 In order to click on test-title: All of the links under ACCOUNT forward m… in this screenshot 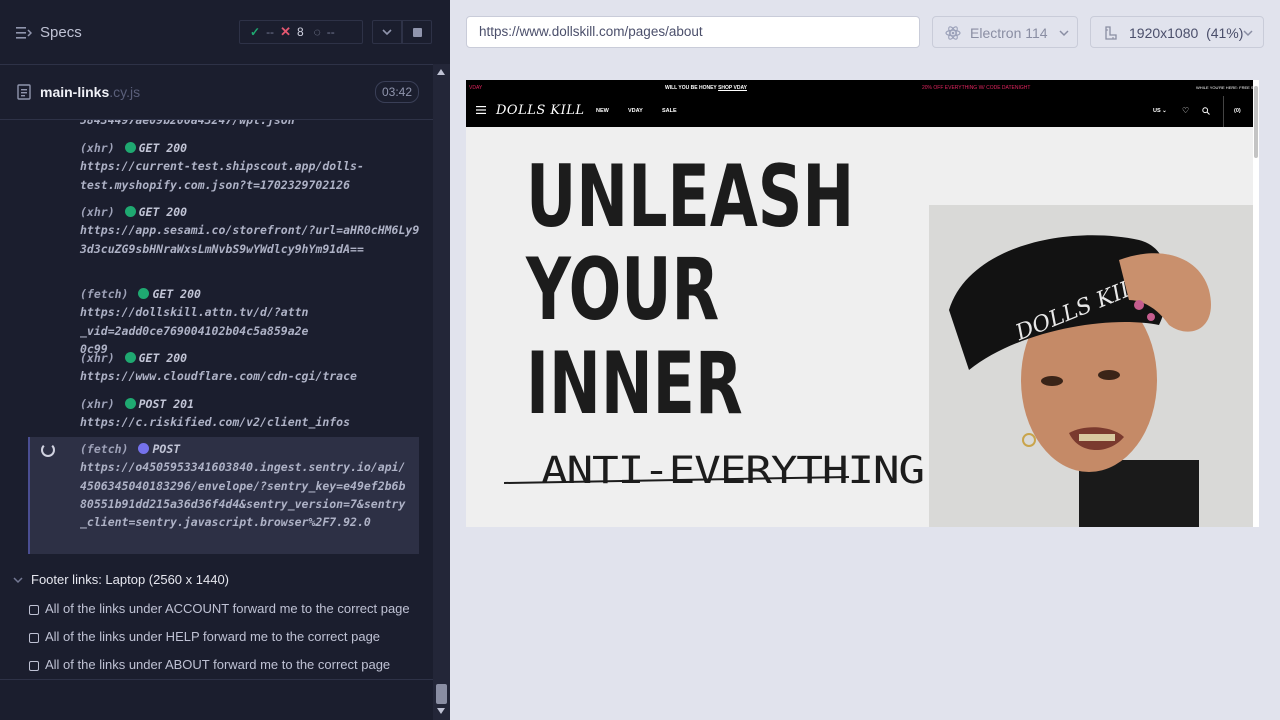, I will do `click(227, 608)`.